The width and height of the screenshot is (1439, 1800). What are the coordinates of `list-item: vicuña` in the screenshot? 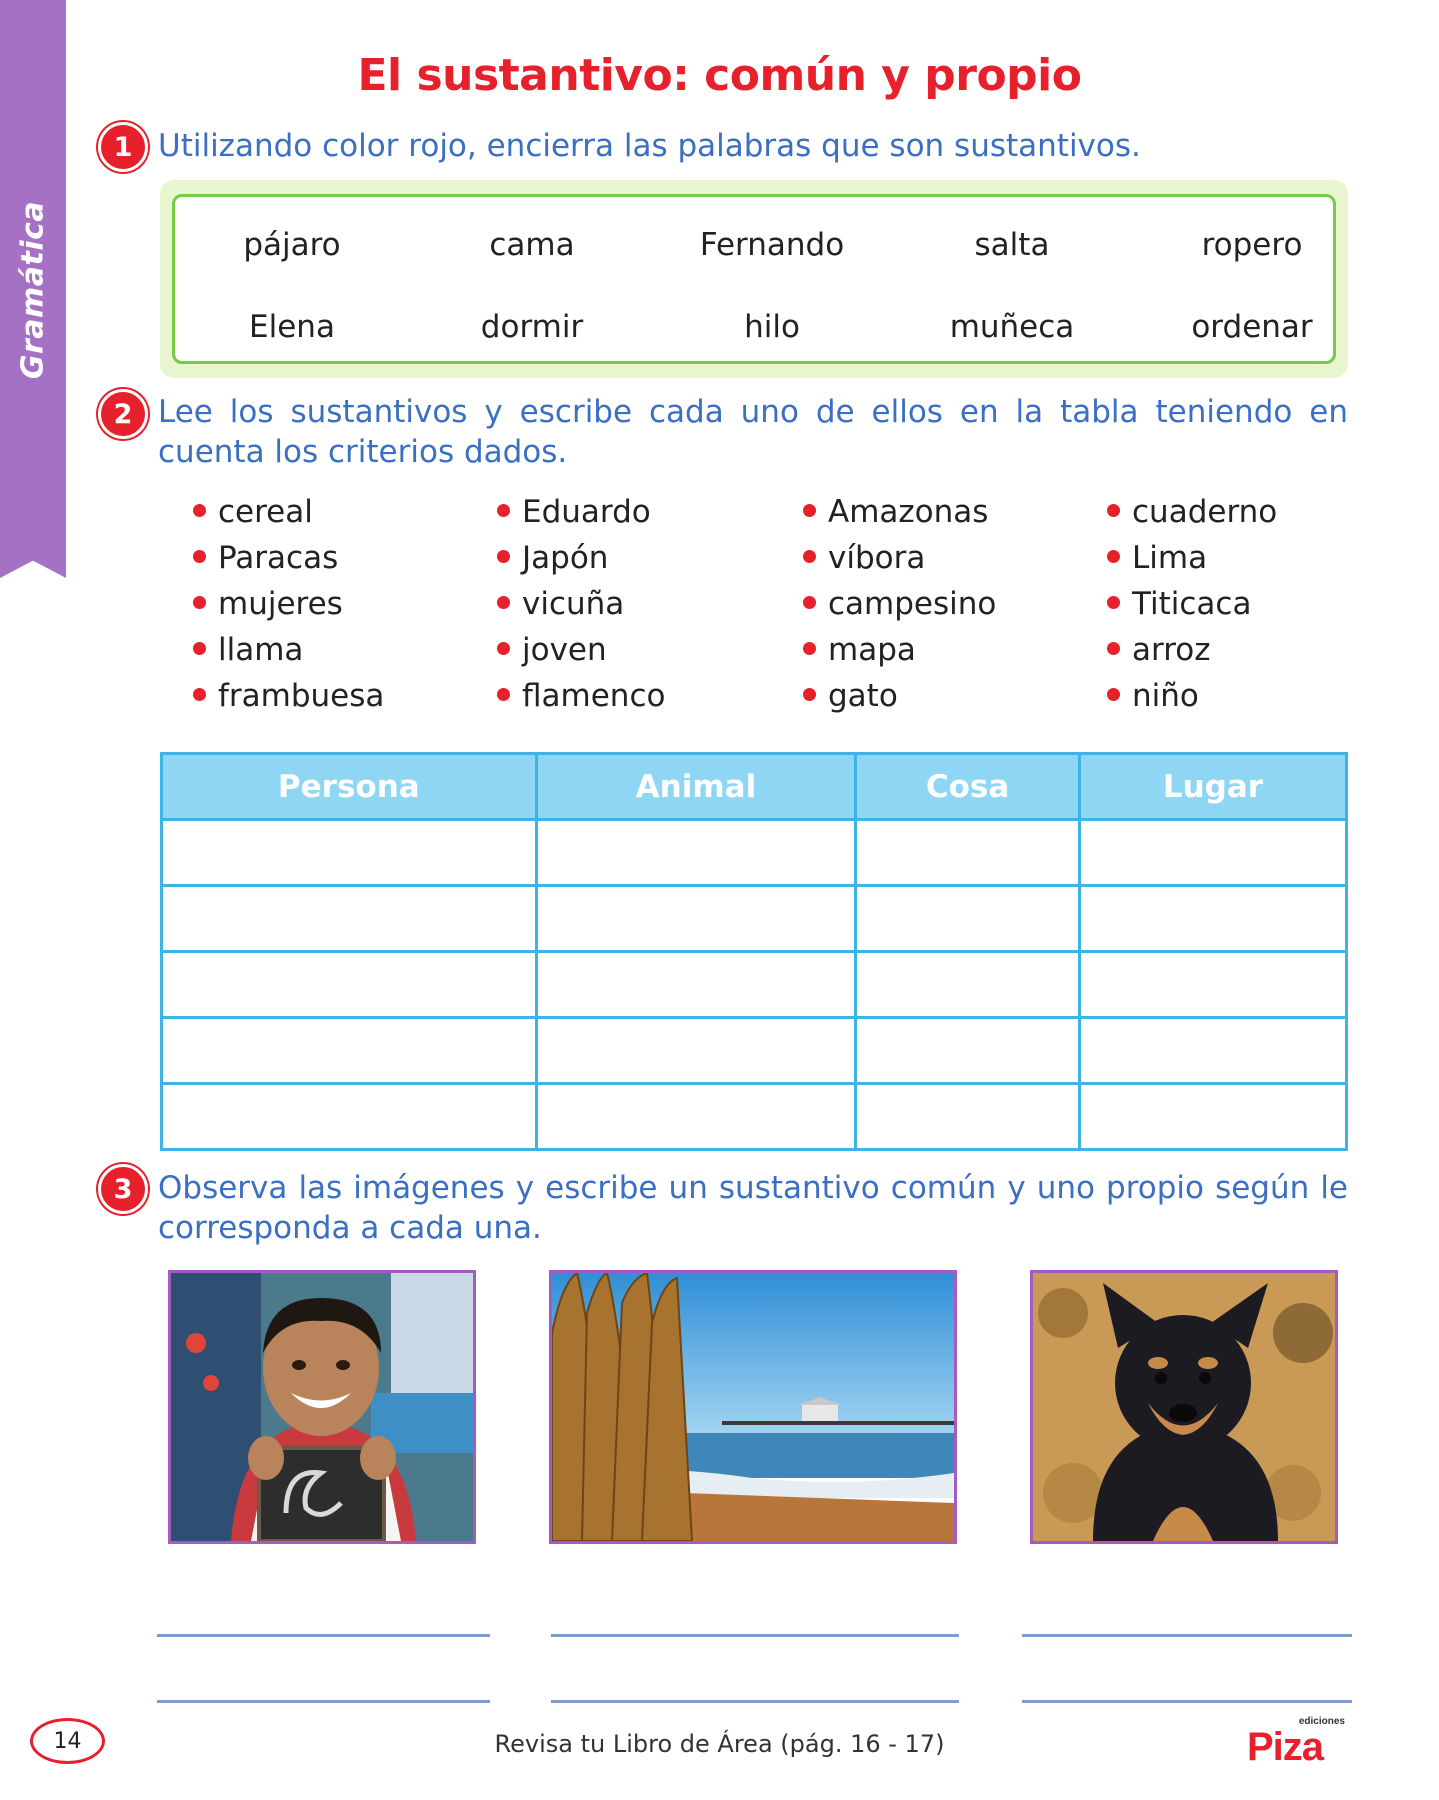 It's located at (560, 604).